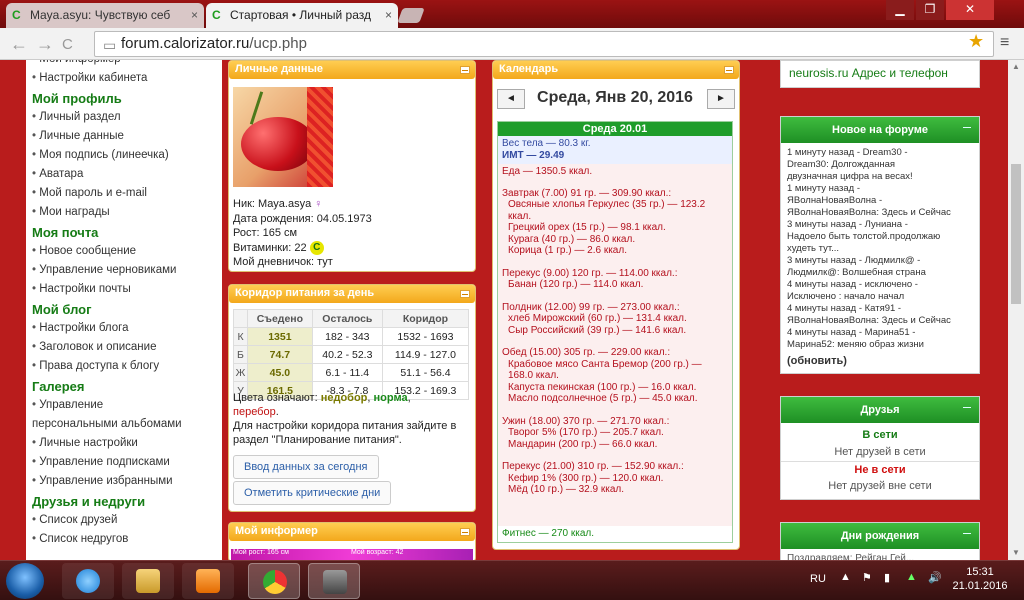 This screenshot has width=1024, height=600. Describe the element at coordinates (425, 336) in the screenshot. I see `range-cell: 1532 - 1693` at that location.